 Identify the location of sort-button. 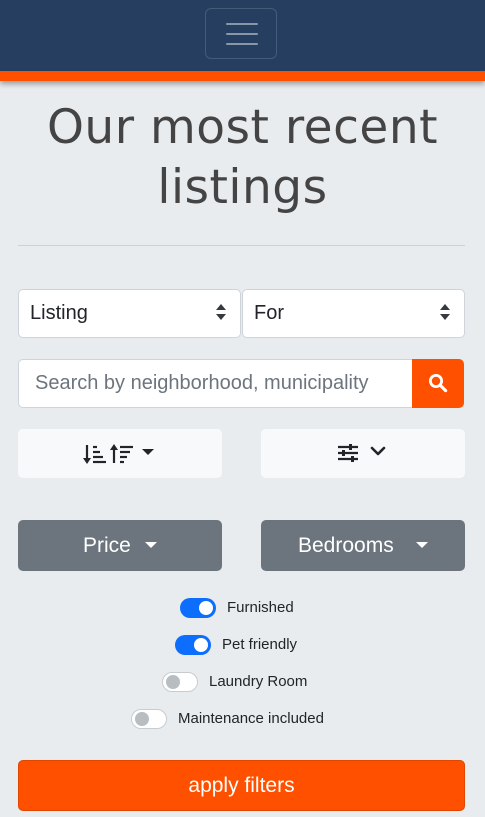
(120, 453).